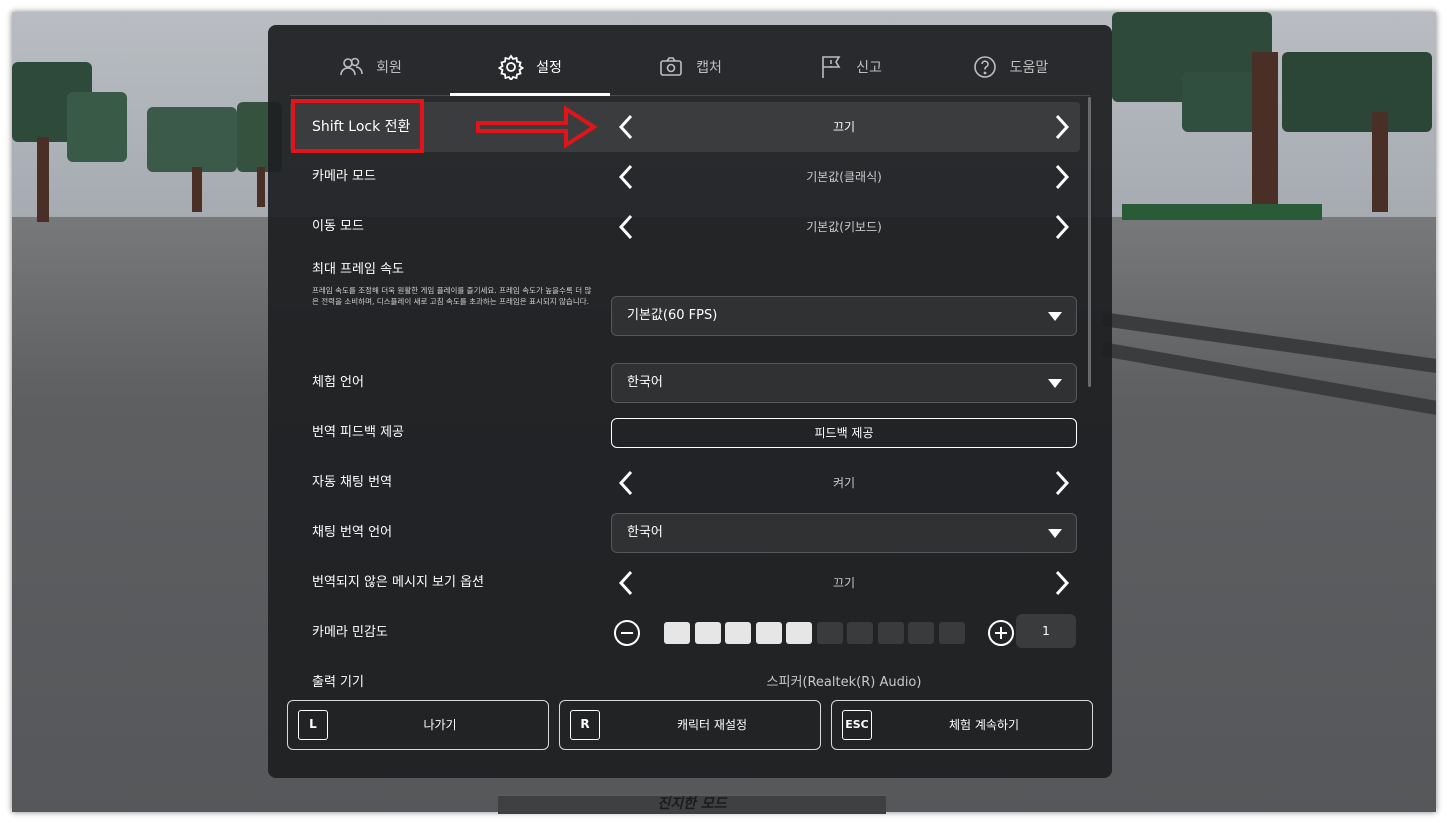 The width and height of the screenshot is (1449, 826). Describe the element at coordinates (1046, 631) in the screenshot. I see `sensitivity-value-input: 1` at that location.